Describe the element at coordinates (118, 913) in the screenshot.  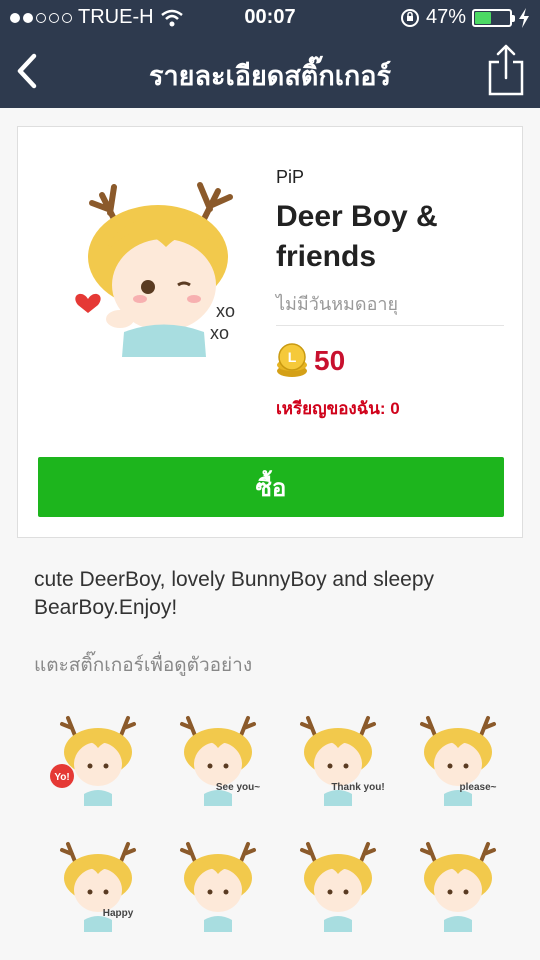
I see `sticker-caption: Happy` at that location.